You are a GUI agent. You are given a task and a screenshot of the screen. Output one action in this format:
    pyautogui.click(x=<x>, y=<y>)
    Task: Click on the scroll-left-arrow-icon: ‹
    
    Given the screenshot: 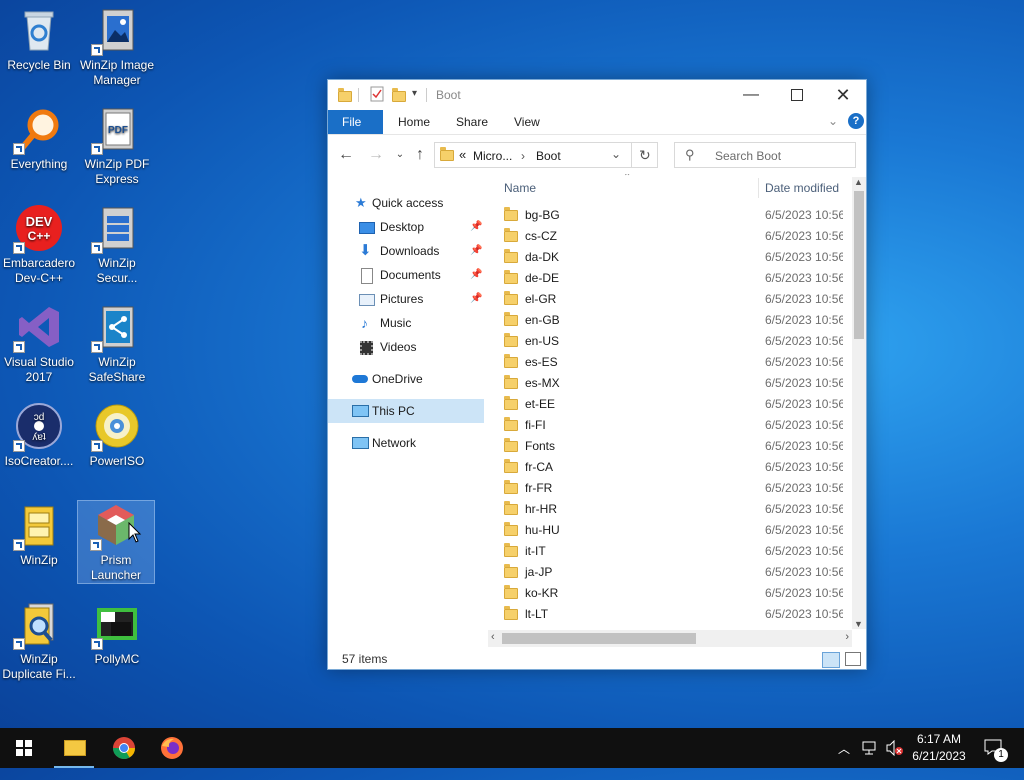 What is the action you would take?
    pyautogui.click(x=493, y=637)
    